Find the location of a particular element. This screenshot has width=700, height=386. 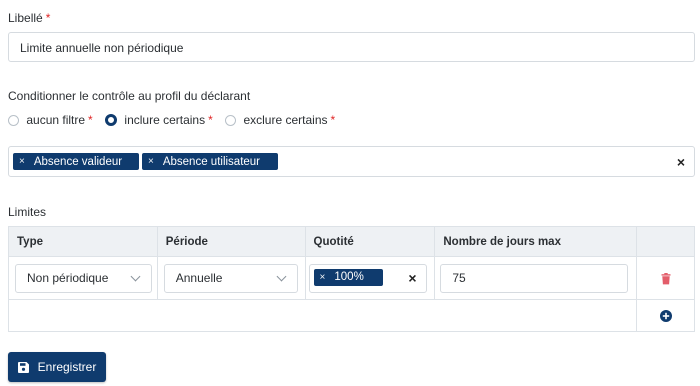

cell-periode: Annuelle is located at coordinates (231, 278).